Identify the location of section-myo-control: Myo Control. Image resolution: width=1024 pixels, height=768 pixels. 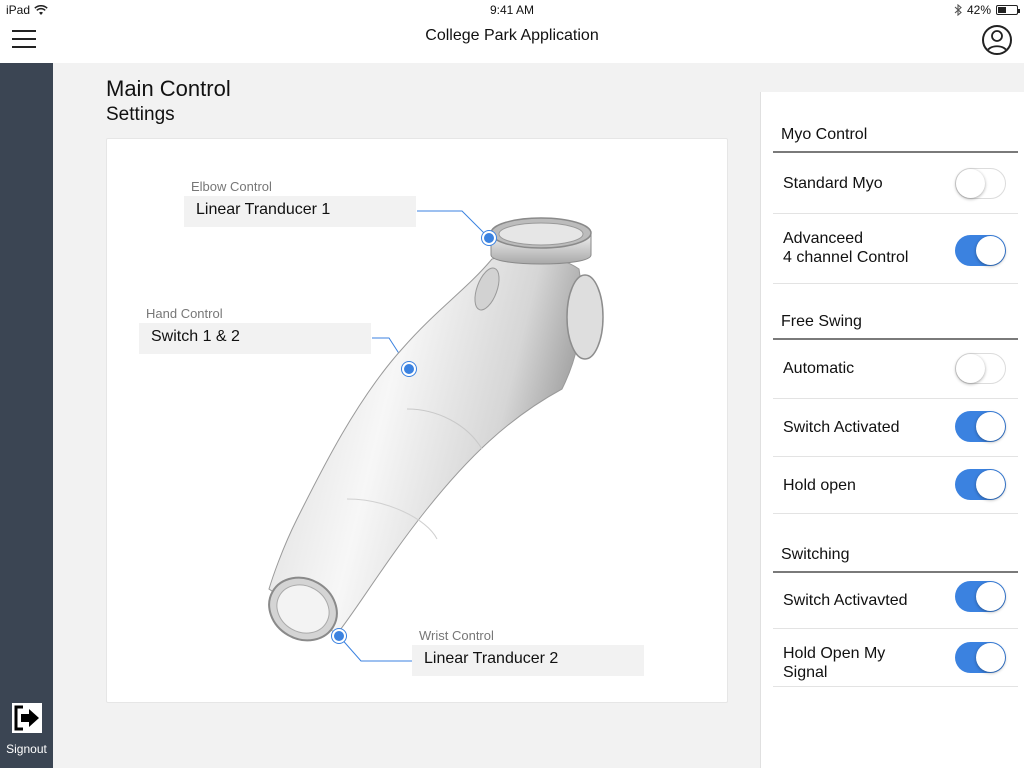
(824, 134).